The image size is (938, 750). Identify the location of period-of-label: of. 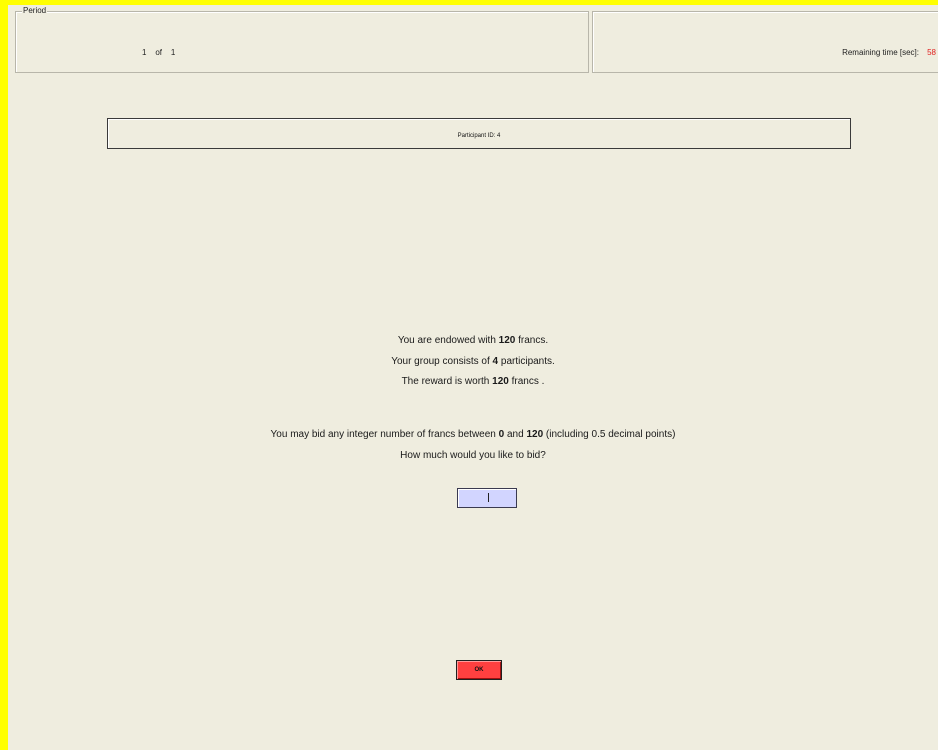
(159, 52).